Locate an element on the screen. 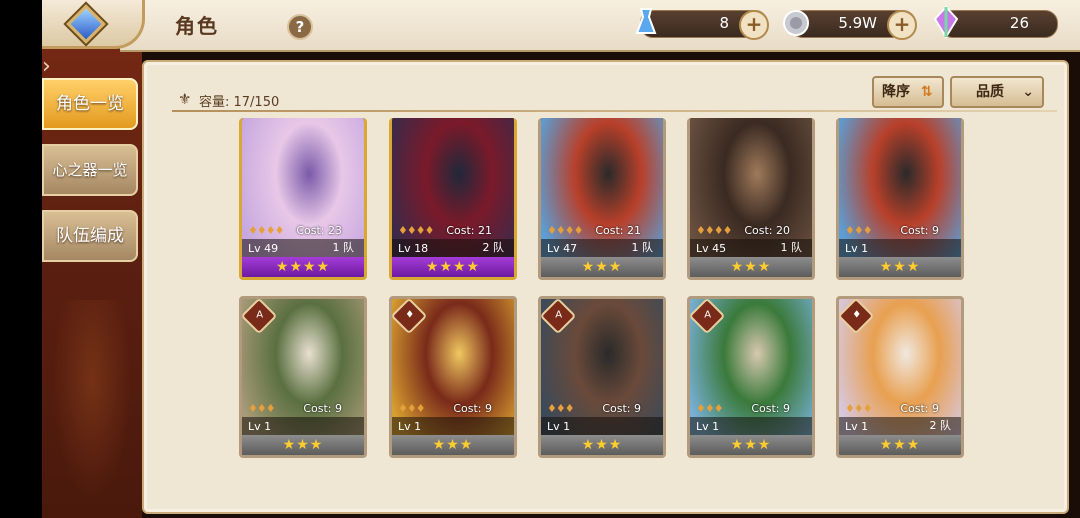 The height and width of the screenshot is (518, 1080). character-card: ♦ ♦♦♦ Cost: 9 Lv 1 ★★★ is located at coordinates (453, 377).